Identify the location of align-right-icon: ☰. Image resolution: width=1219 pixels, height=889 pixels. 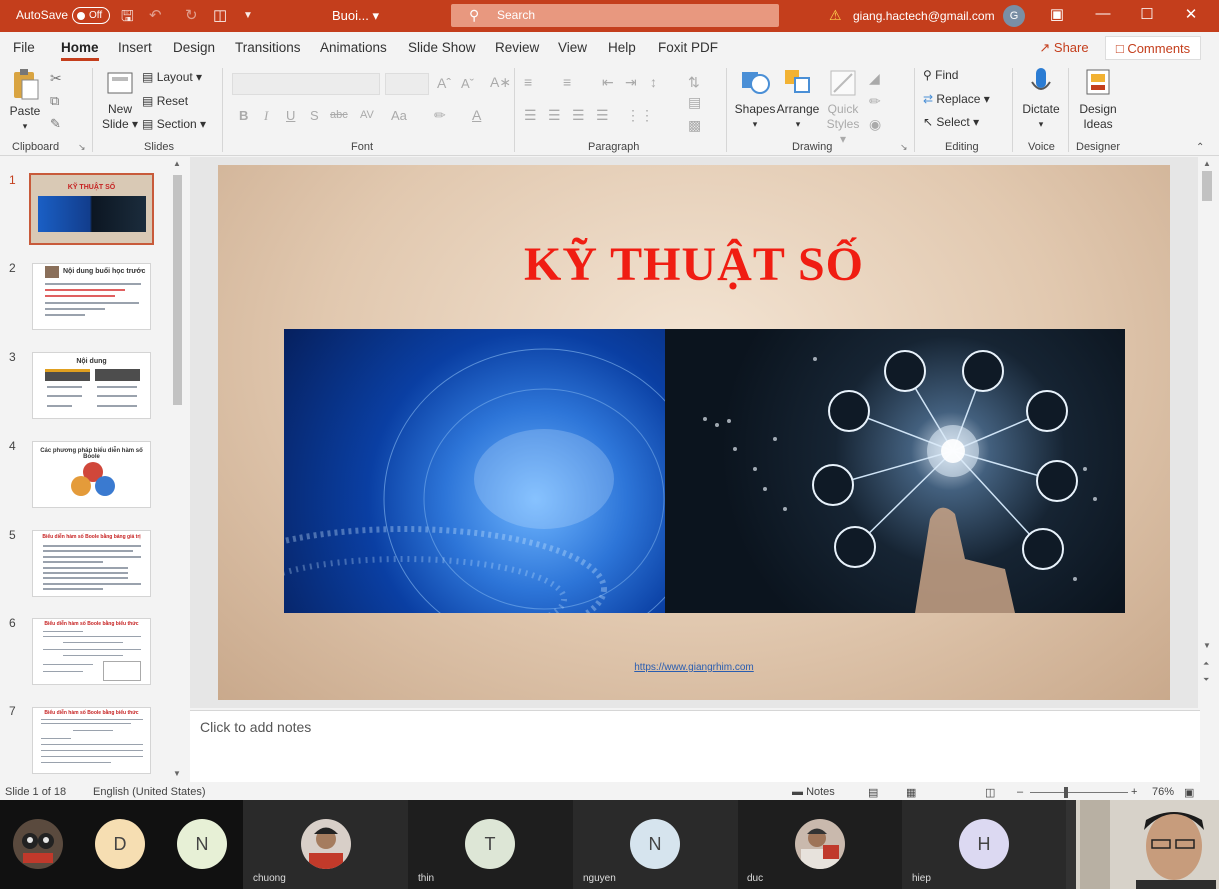
(578, 115).